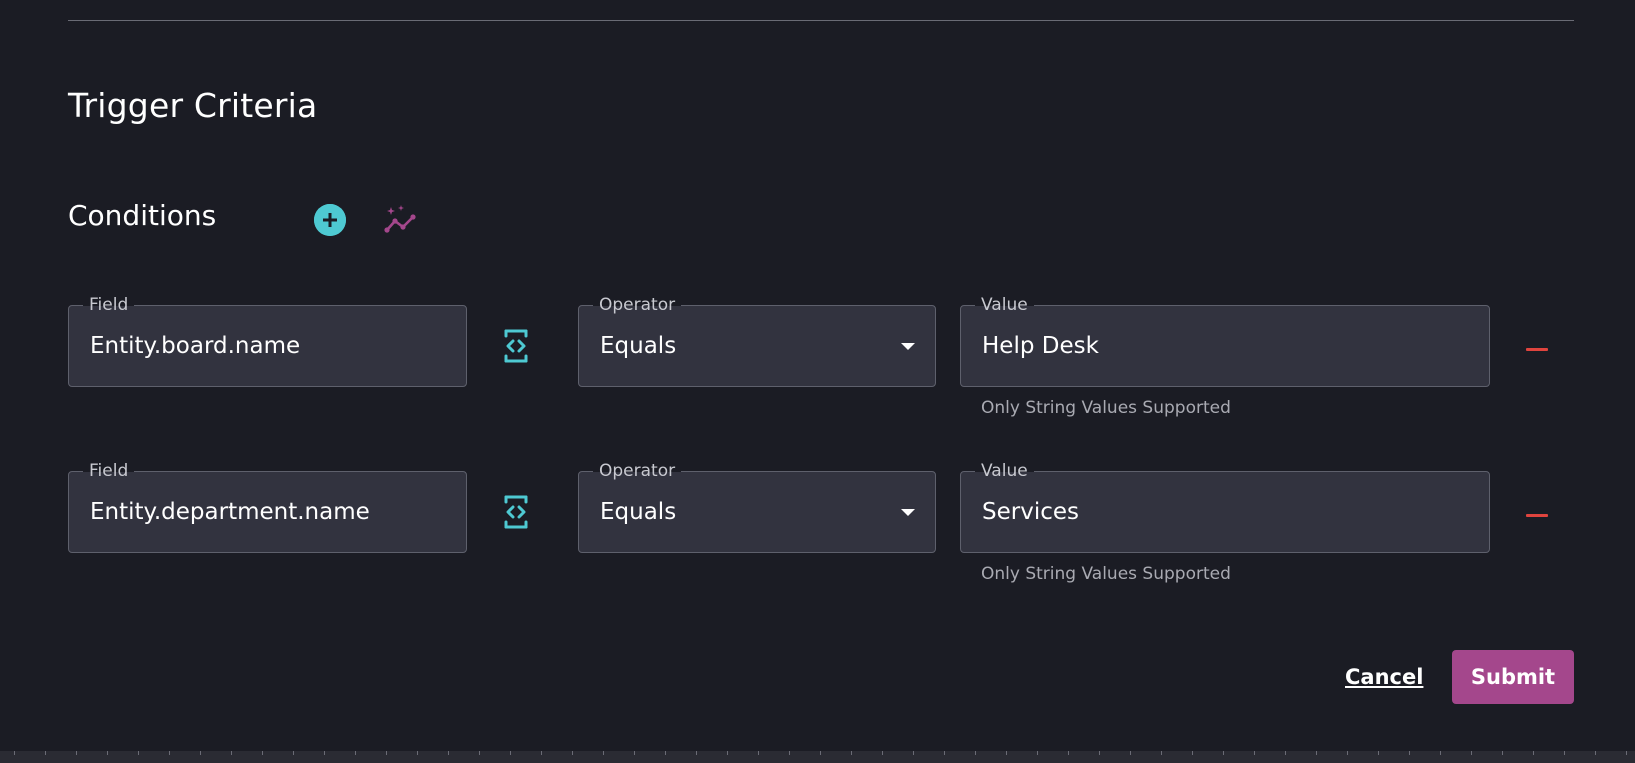  What do you see at coordinates (821, 20) in the screenshot?
I see `top-divider` at bounding box center [821, 20].